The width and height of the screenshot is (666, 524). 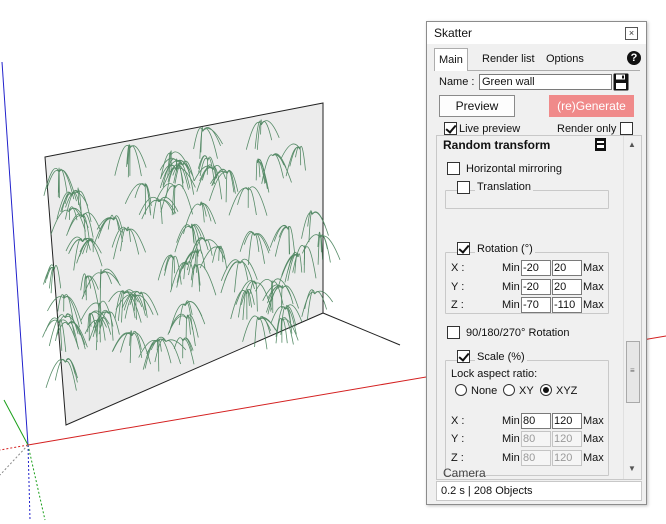 What do you see at coordinates (593, 458) in the screenshot?
I see `scale-z-max-label: Max` at bounding box center [593, 458].